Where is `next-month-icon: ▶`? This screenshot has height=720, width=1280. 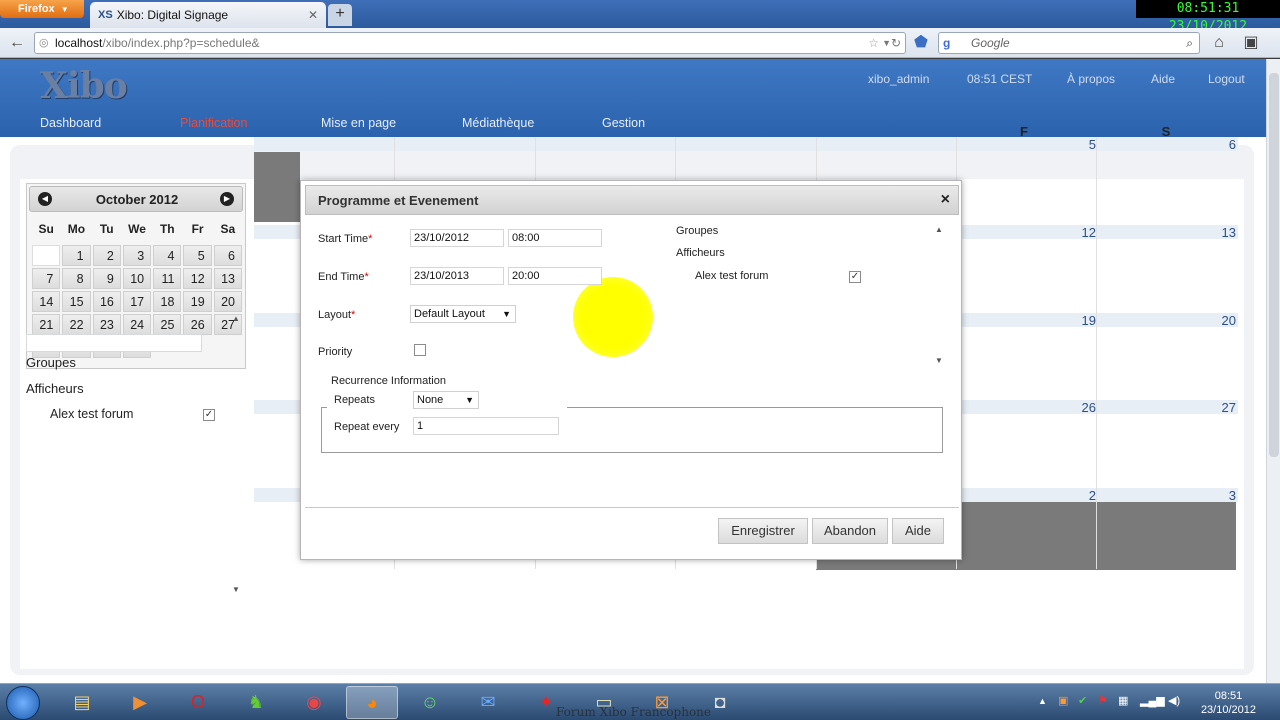
next-month-icon: ▶ is located at coordinates (227, 199).